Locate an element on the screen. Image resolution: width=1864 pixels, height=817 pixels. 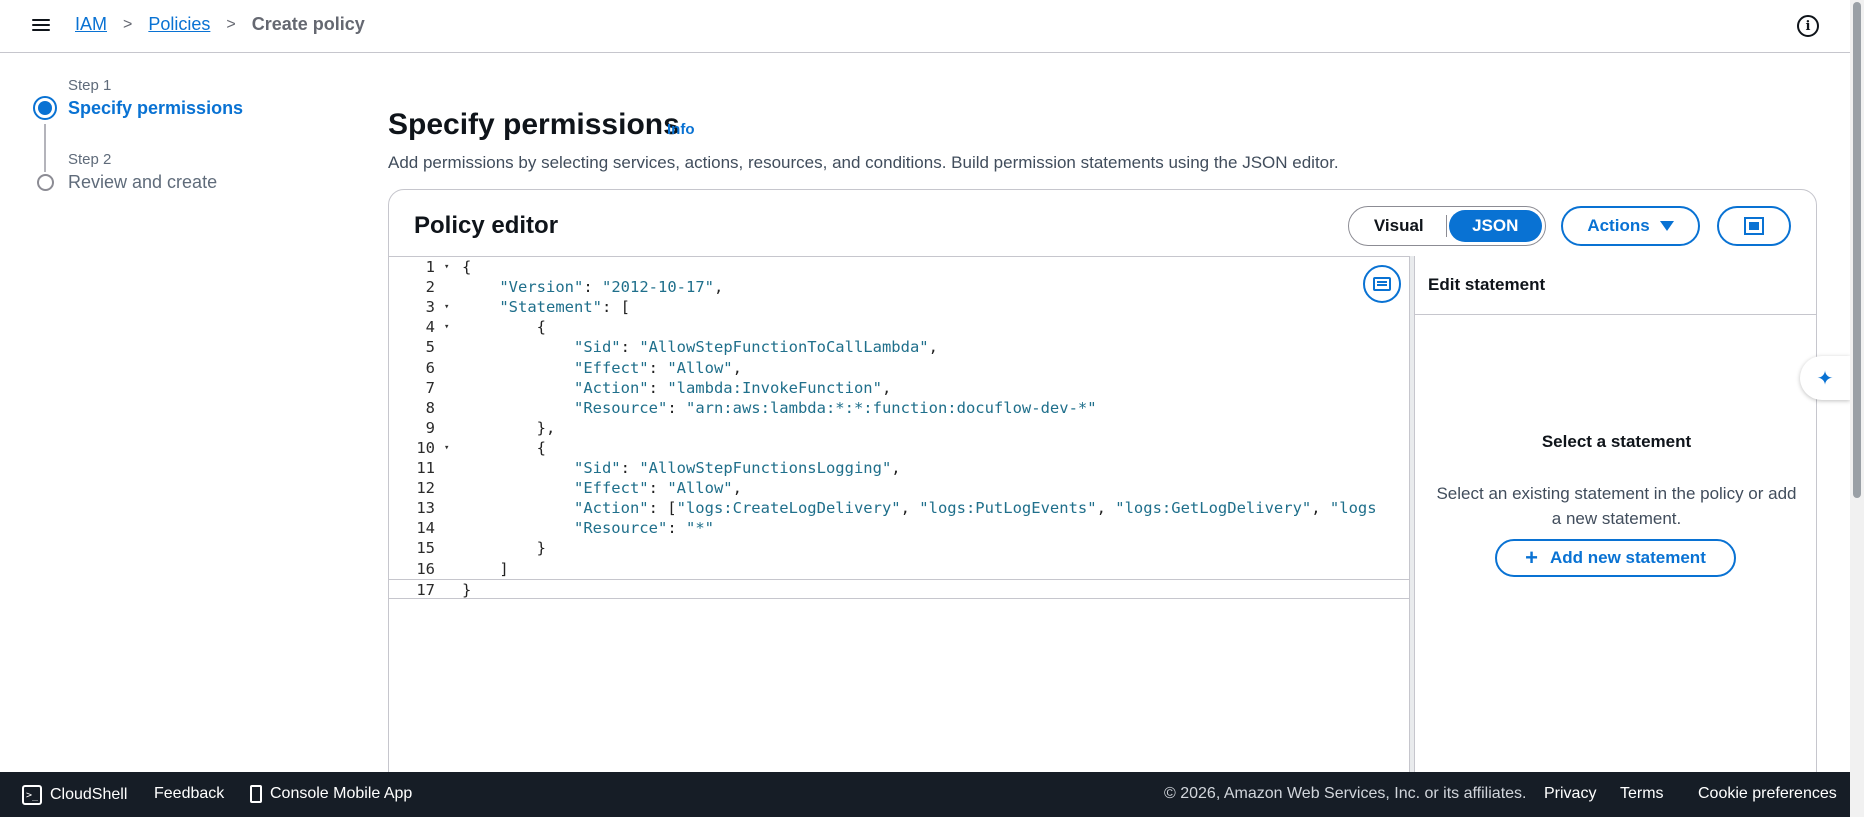
code-text: "Statement": [ is located at coordinates (564, 307).